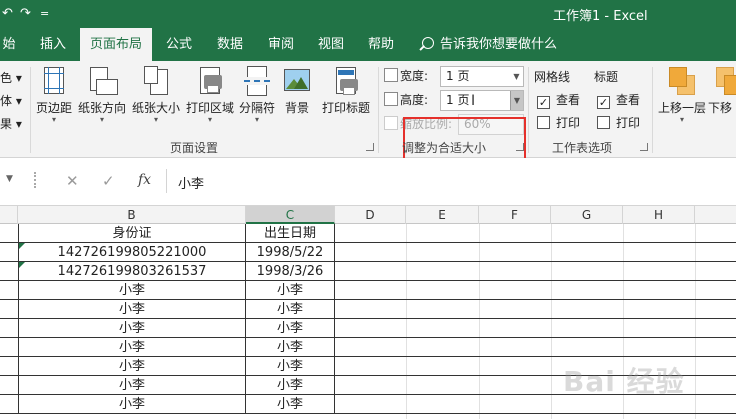  I want to click on cell-c: 1998/5/22, so click(290, 252).